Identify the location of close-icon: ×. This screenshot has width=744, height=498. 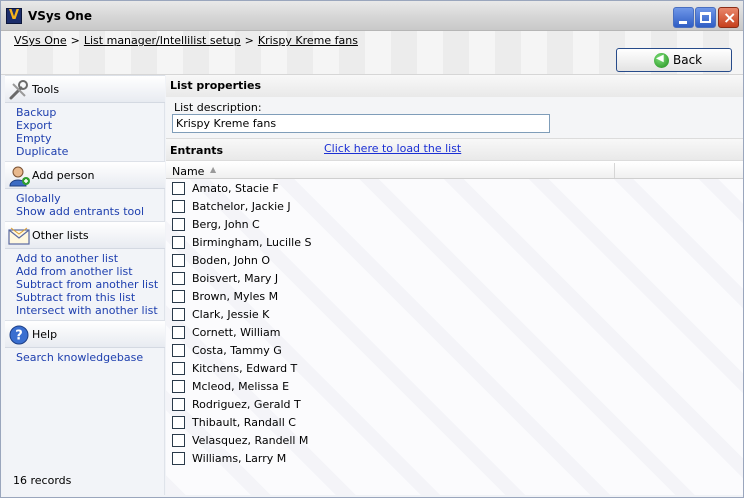
(730, 17).